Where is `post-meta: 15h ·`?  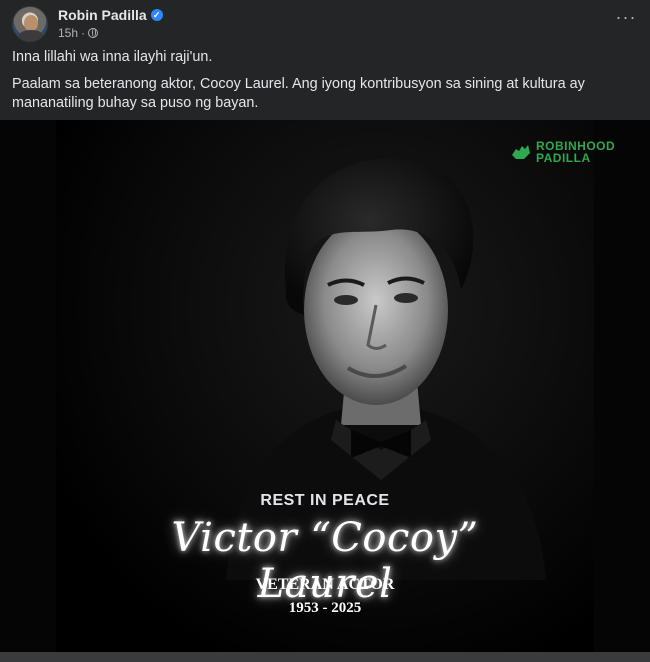 post-meta: 15h · is located at coordinates (78, 33).